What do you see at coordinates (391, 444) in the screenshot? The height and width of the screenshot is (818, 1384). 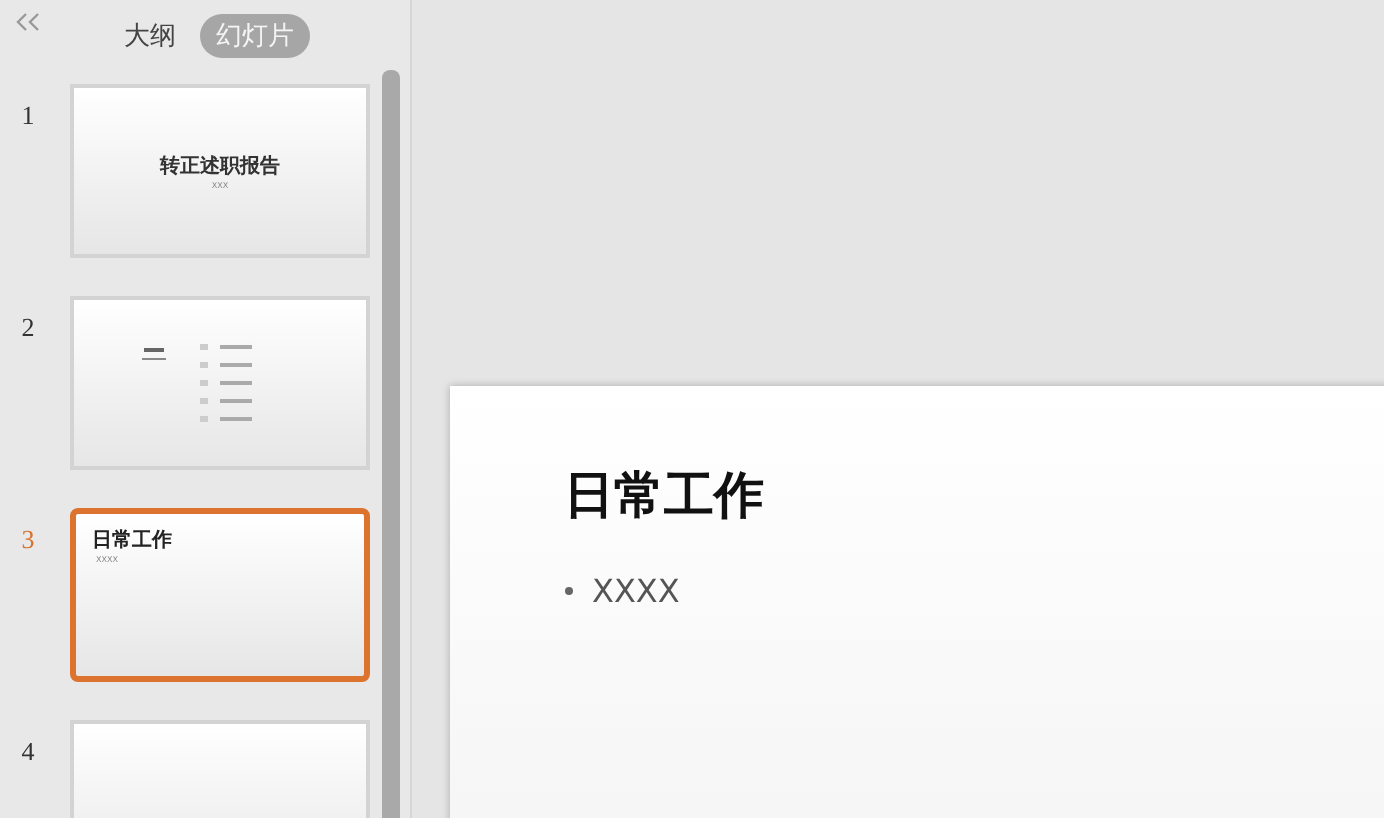 I see `scrollbar` at bounding box center [391, 444].